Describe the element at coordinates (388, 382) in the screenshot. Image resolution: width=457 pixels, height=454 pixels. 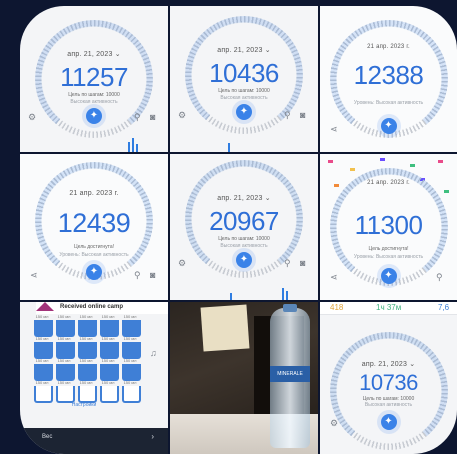
I see `step-count: 10736` at that location.